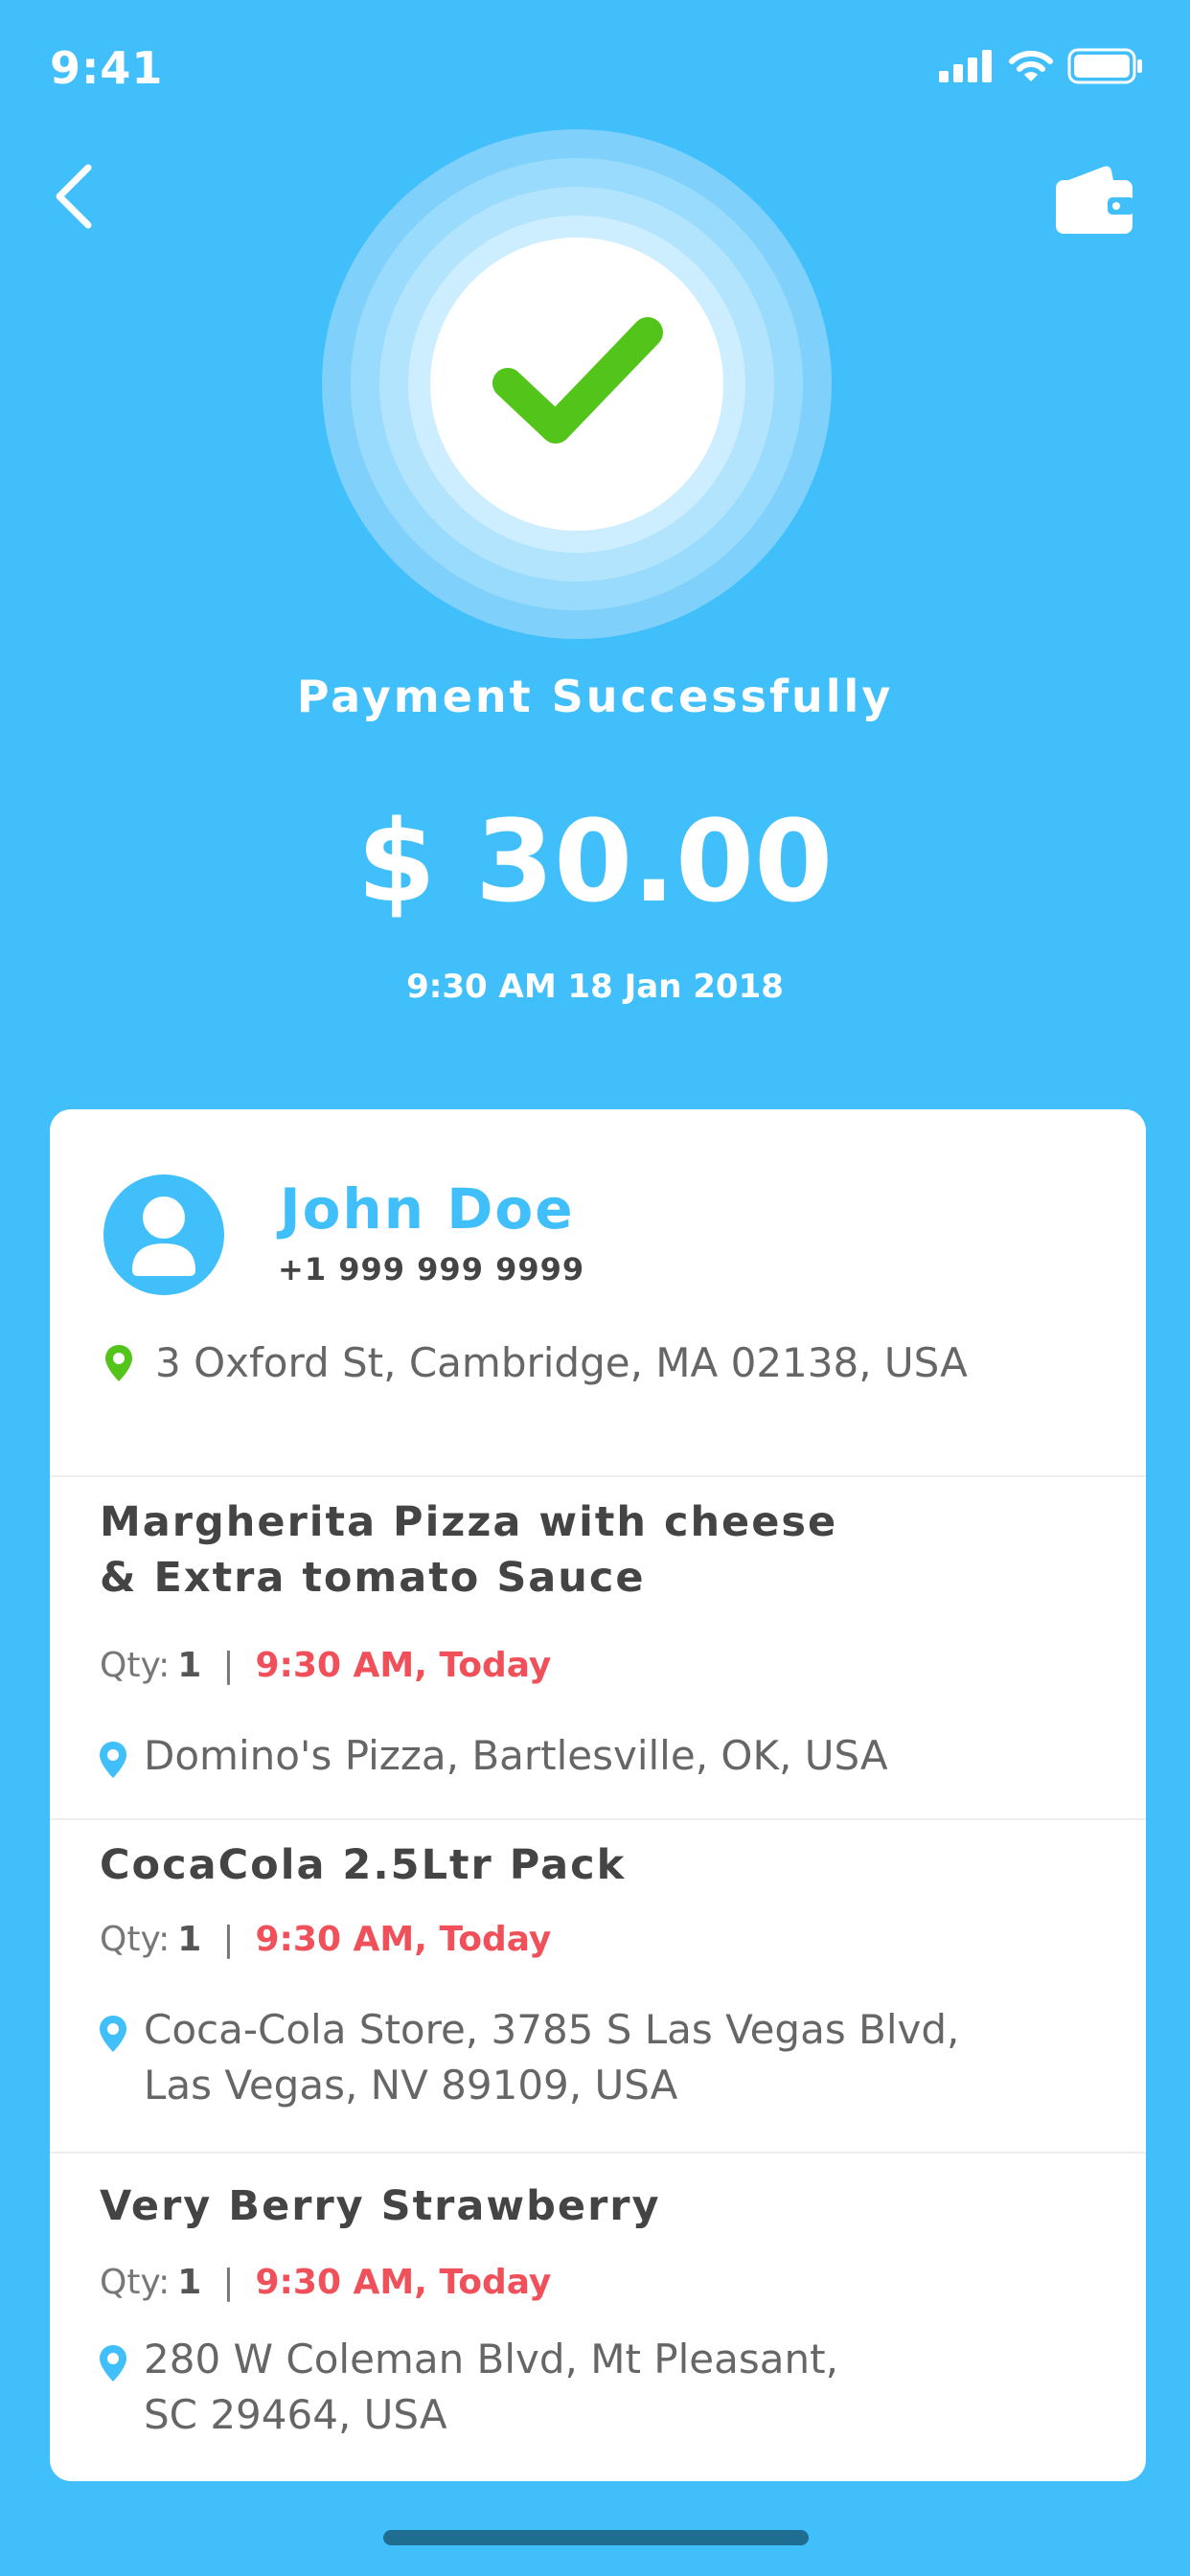 The image size is (1190, 2576). Describe the element at coordinates (74, 196) in the screenshot. I see `back-button` at that location.